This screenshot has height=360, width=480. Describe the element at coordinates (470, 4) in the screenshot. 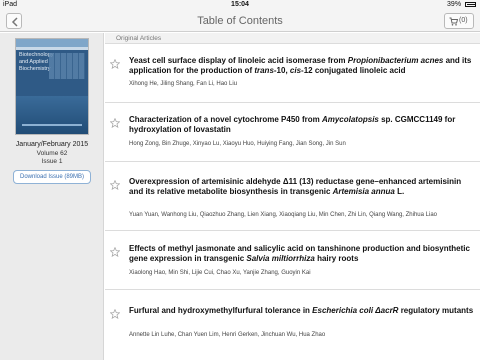

I see `battery-icon` at that location.